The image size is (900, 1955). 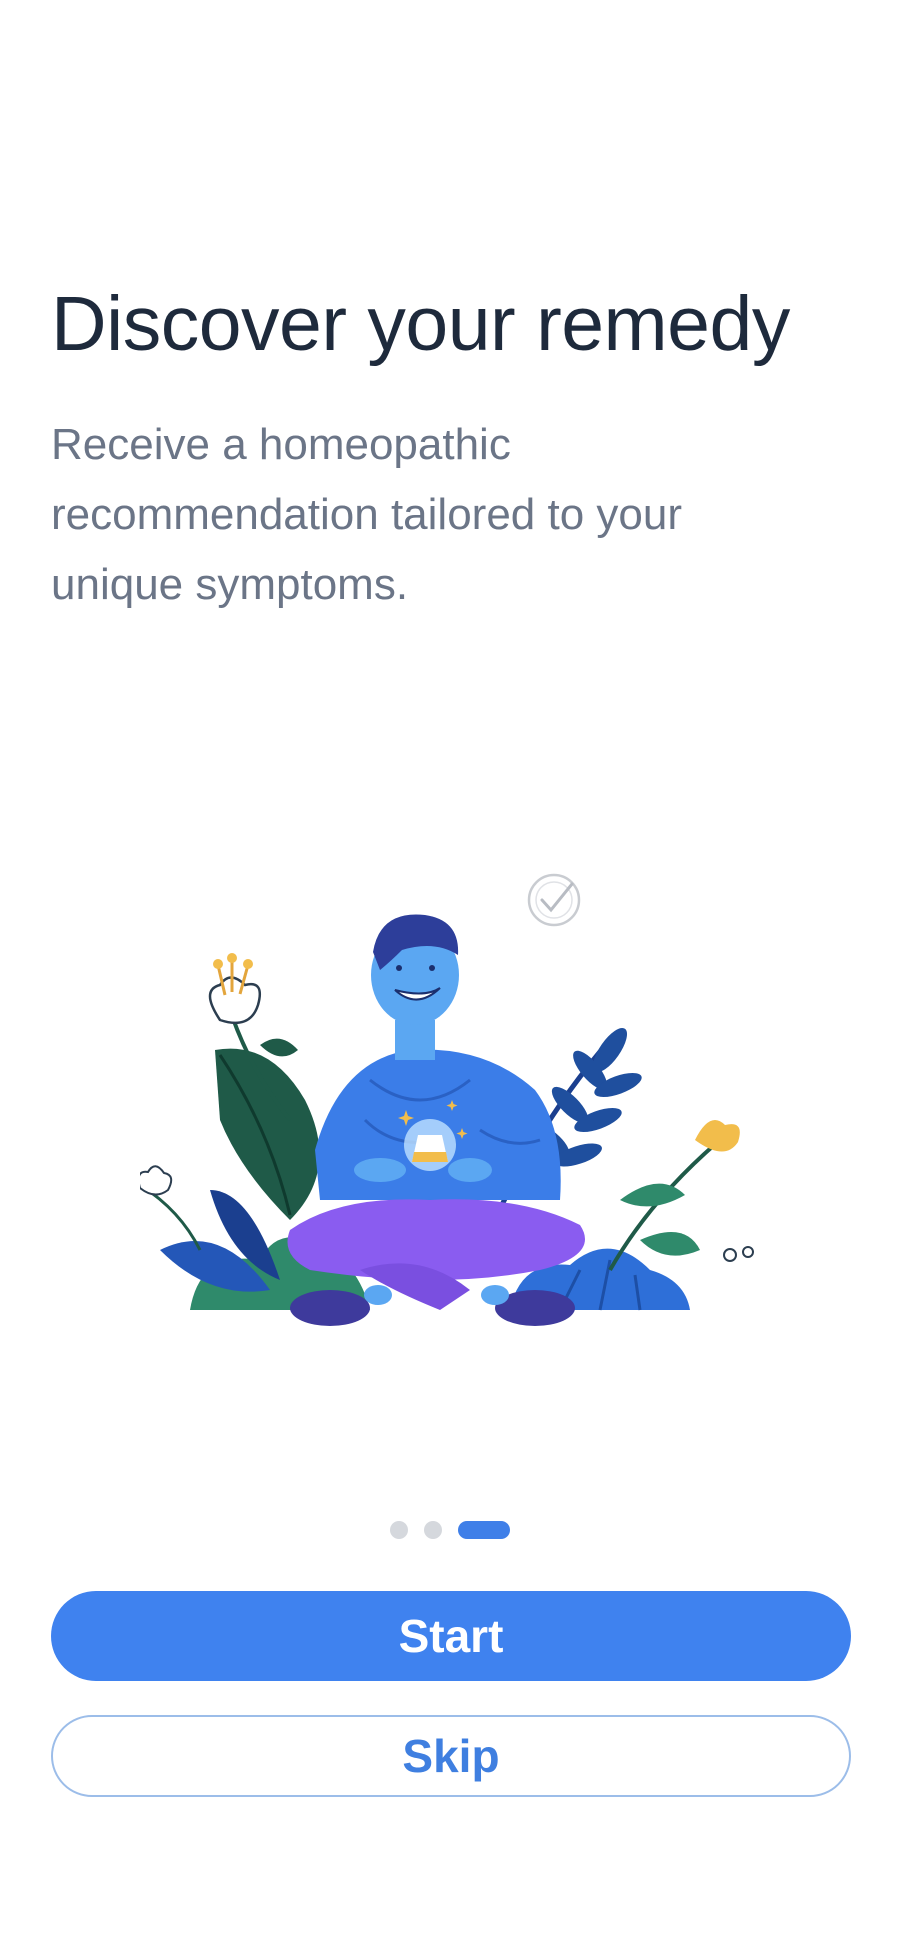 What do you see at coordinates (484, 1530) in the screenshot?
I see `page-dot-active` at bounding box center [484, 1530].